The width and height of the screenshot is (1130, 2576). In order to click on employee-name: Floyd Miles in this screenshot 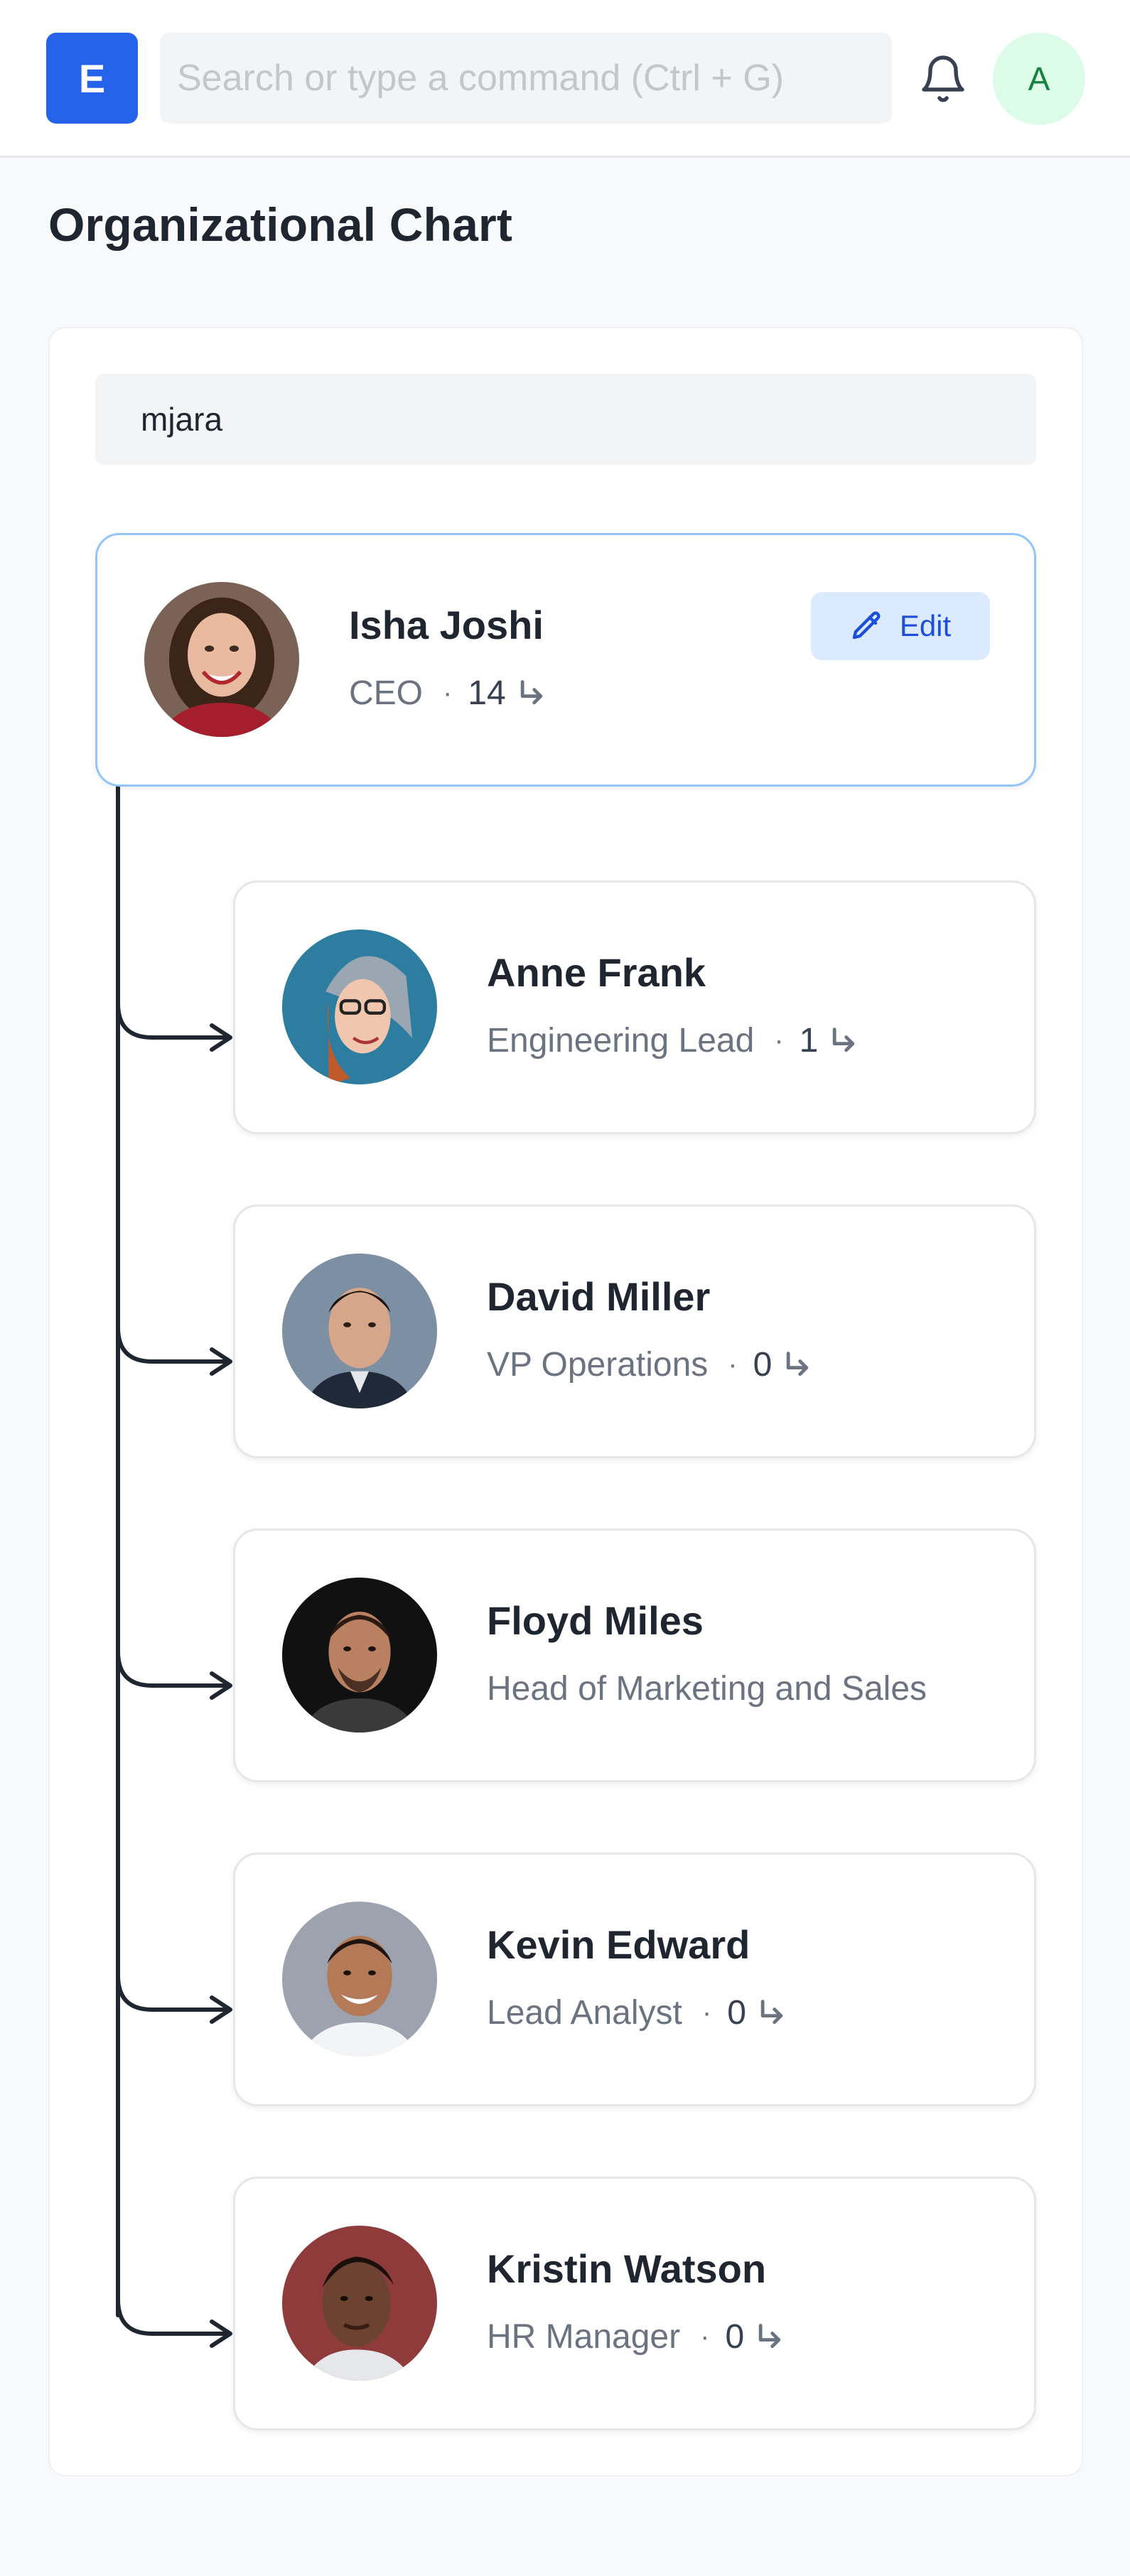, I will do `click(595, 1621)`.